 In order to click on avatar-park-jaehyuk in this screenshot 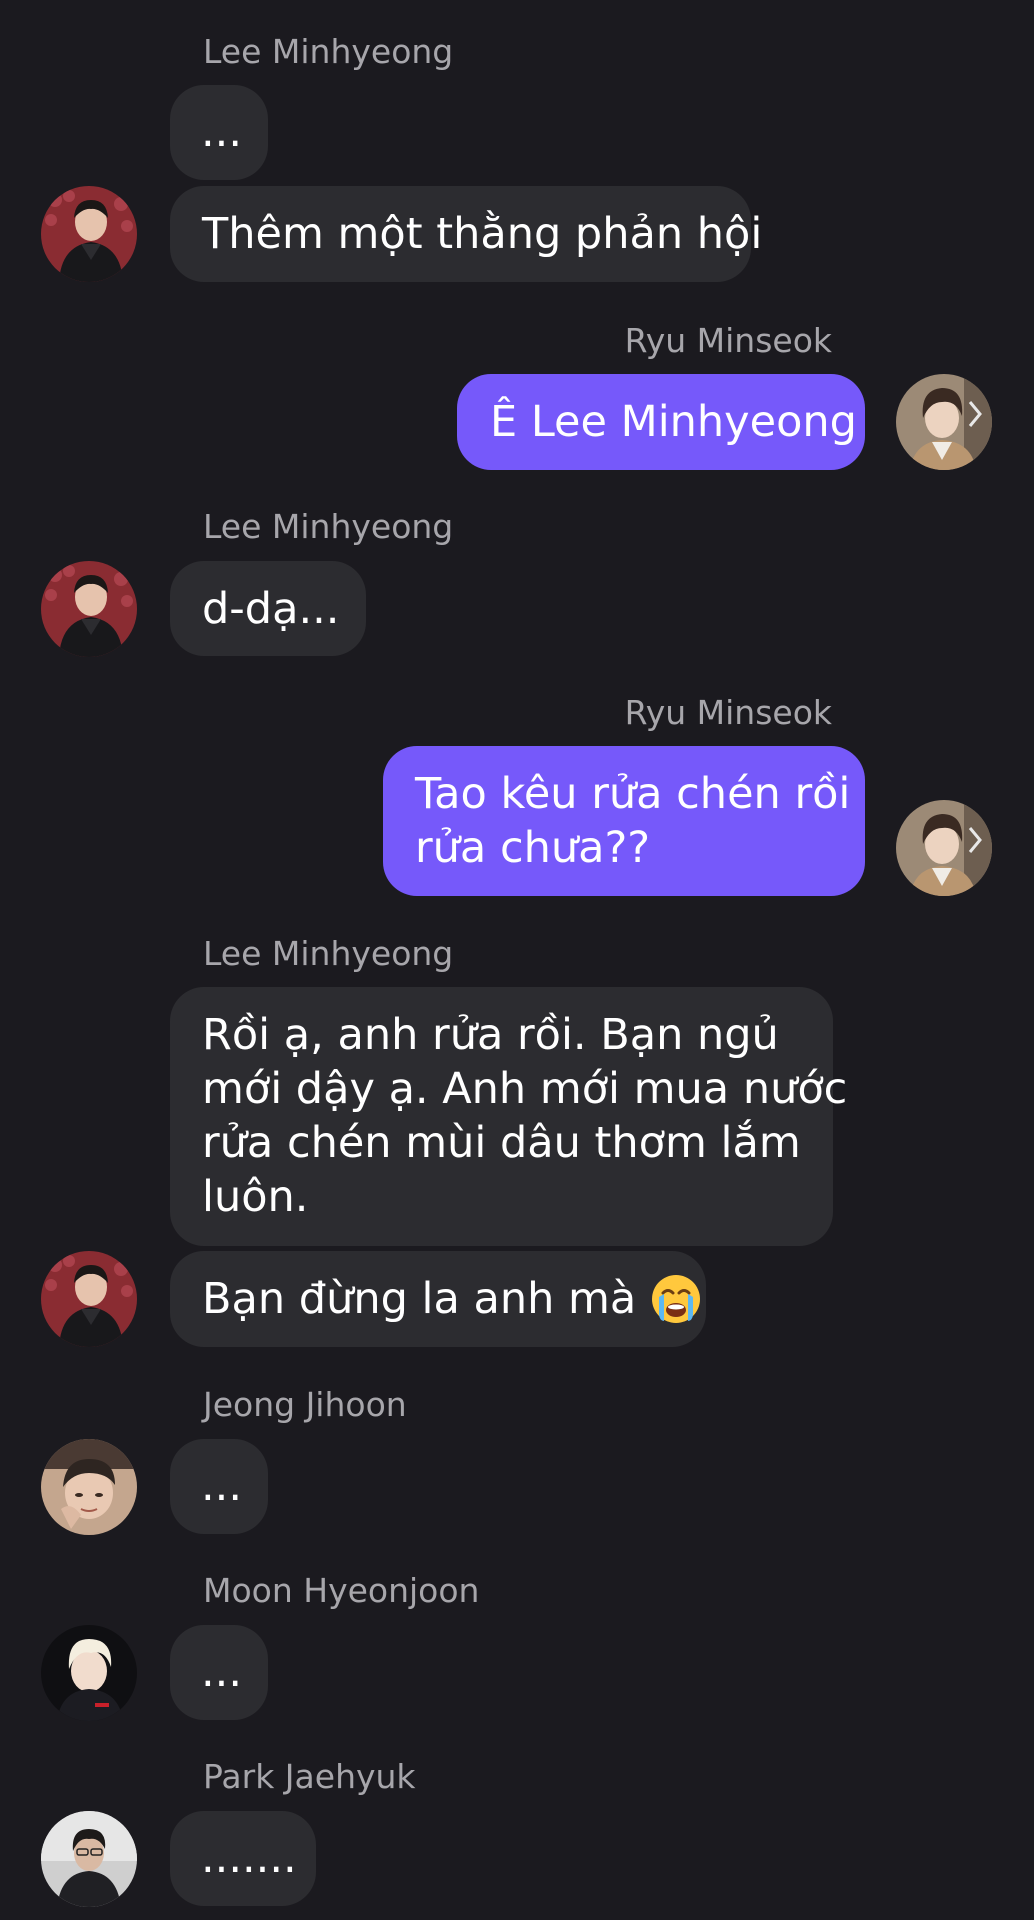, I will do `click(89, 1859)`.